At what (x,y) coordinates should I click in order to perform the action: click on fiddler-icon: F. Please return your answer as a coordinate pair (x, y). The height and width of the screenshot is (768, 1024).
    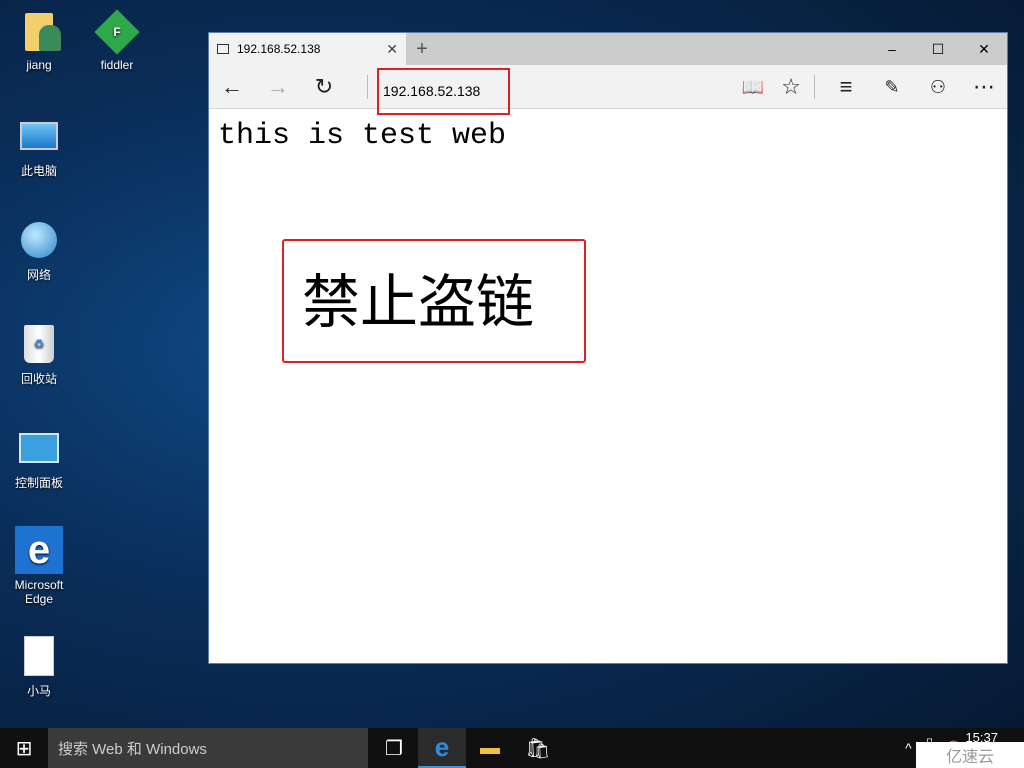
    Looking at the image, I should click on (117, 32).